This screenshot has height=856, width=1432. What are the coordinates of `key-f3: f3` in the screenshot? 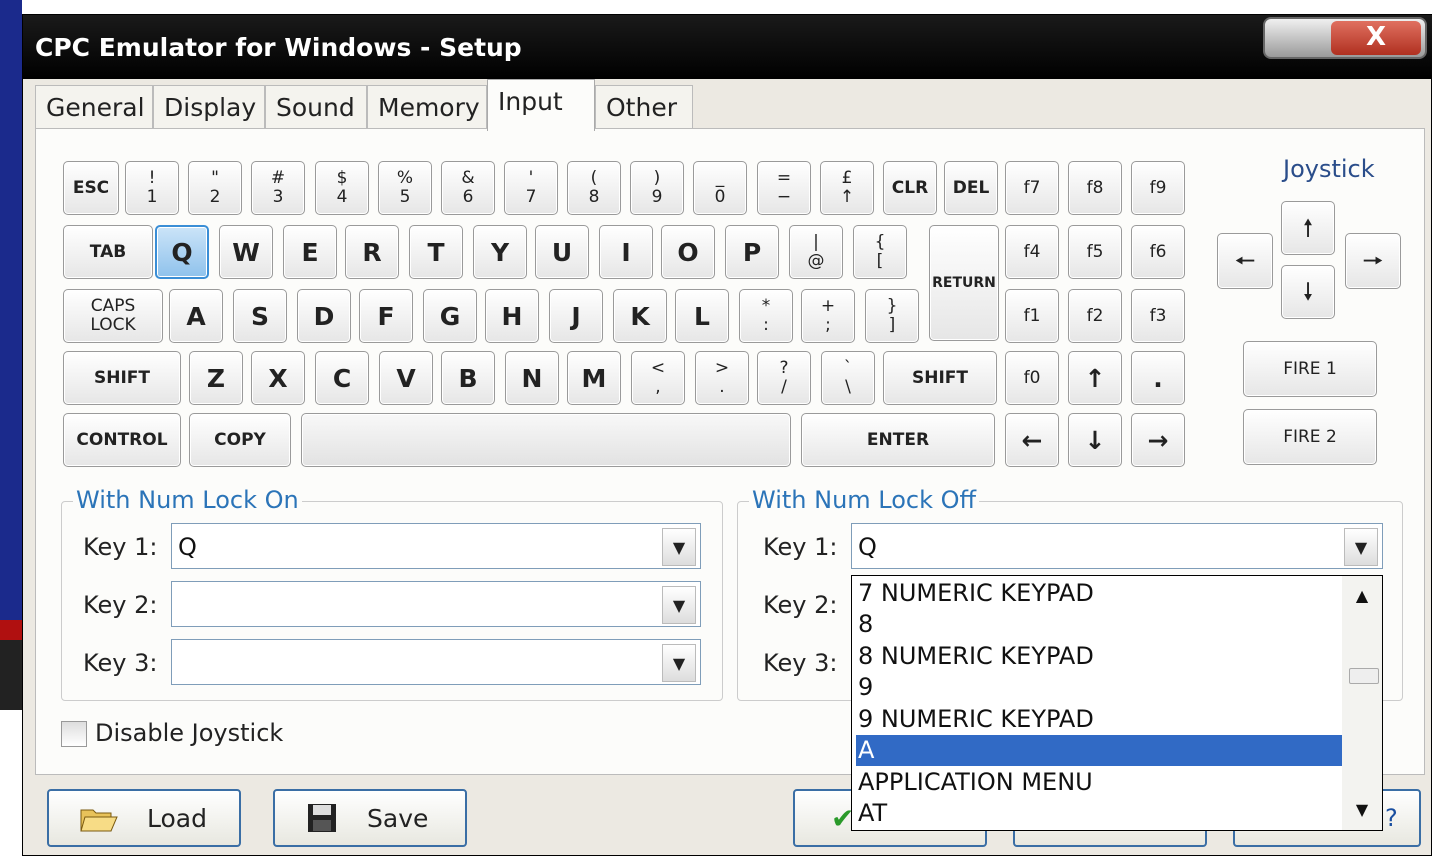 It's located at (1158, 316).